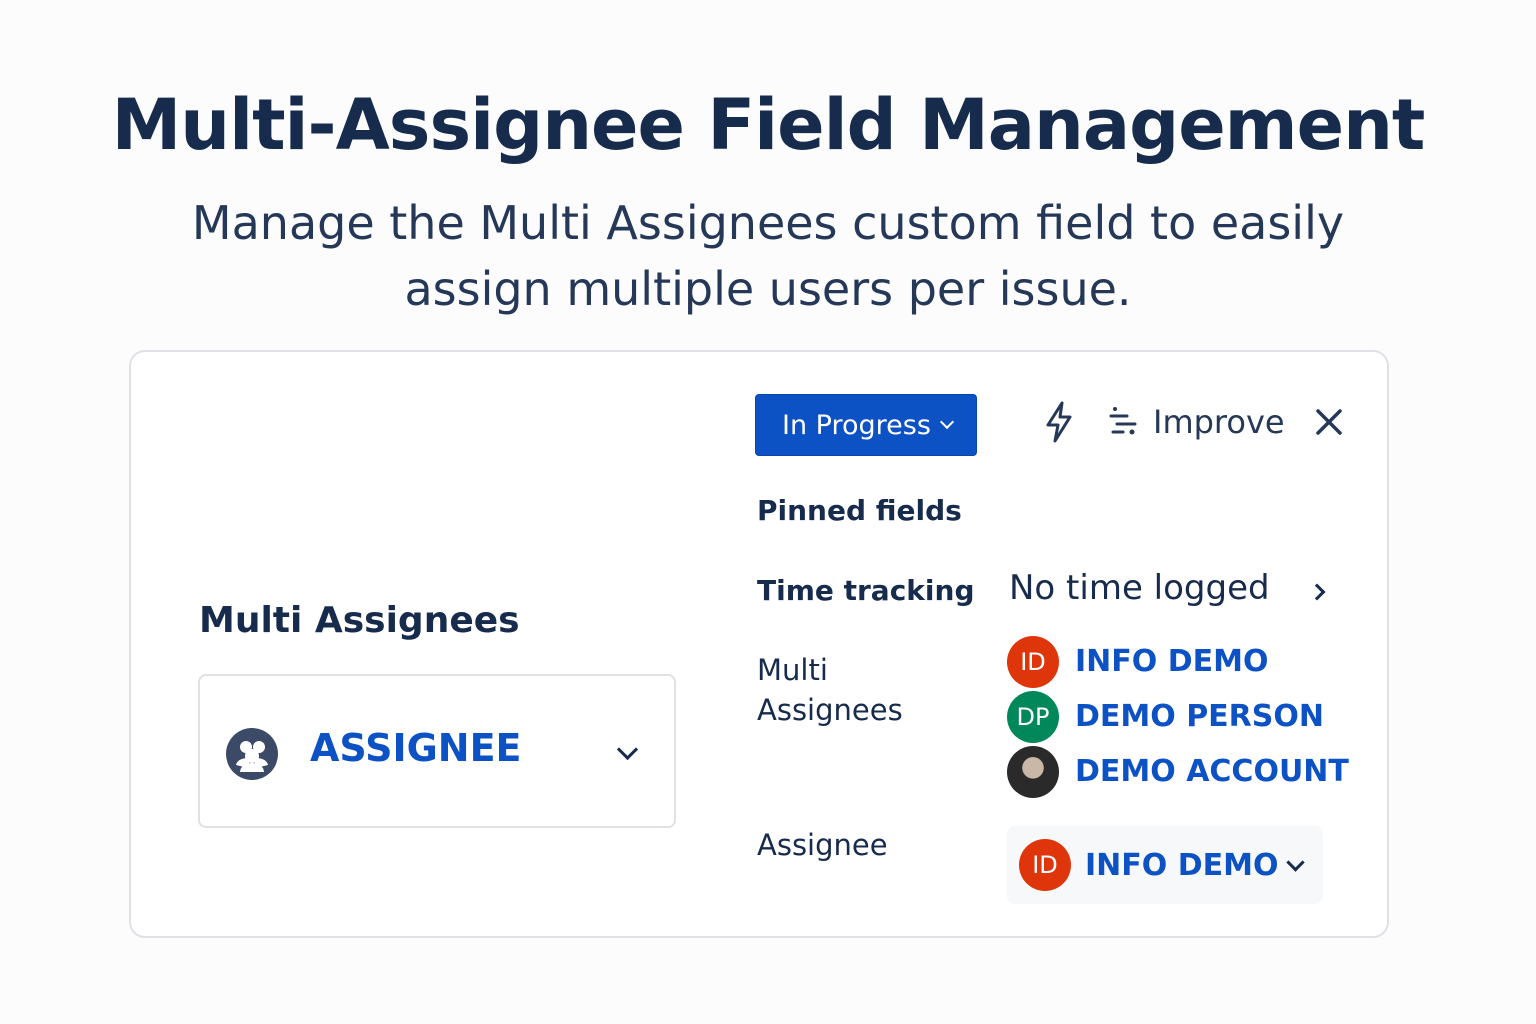  Describe the element at coordinates (1219, 422) in the screenshot. I see `improve-label: Improve` at that location.